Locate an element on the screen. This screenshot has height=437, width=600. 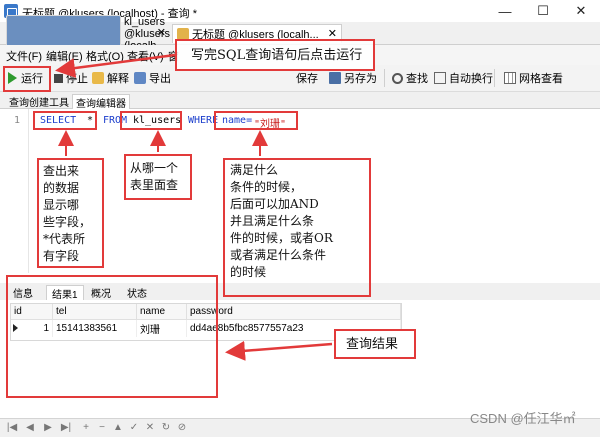
arrow-to-results is located at coordinates (279, 350).